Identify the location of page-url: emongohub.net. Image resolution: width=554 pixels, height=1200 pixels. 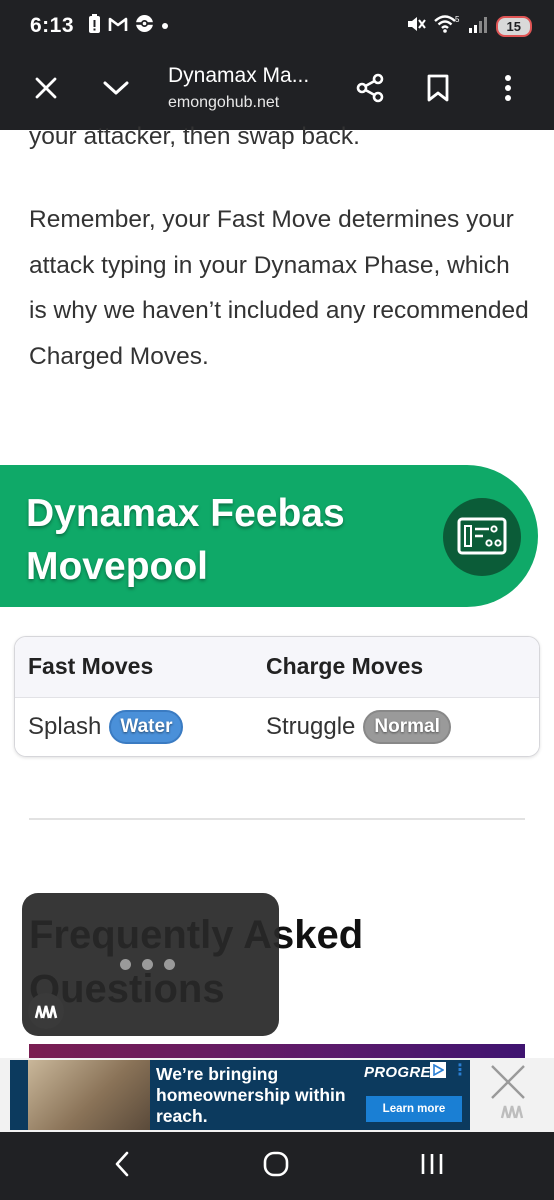
(224, 102).